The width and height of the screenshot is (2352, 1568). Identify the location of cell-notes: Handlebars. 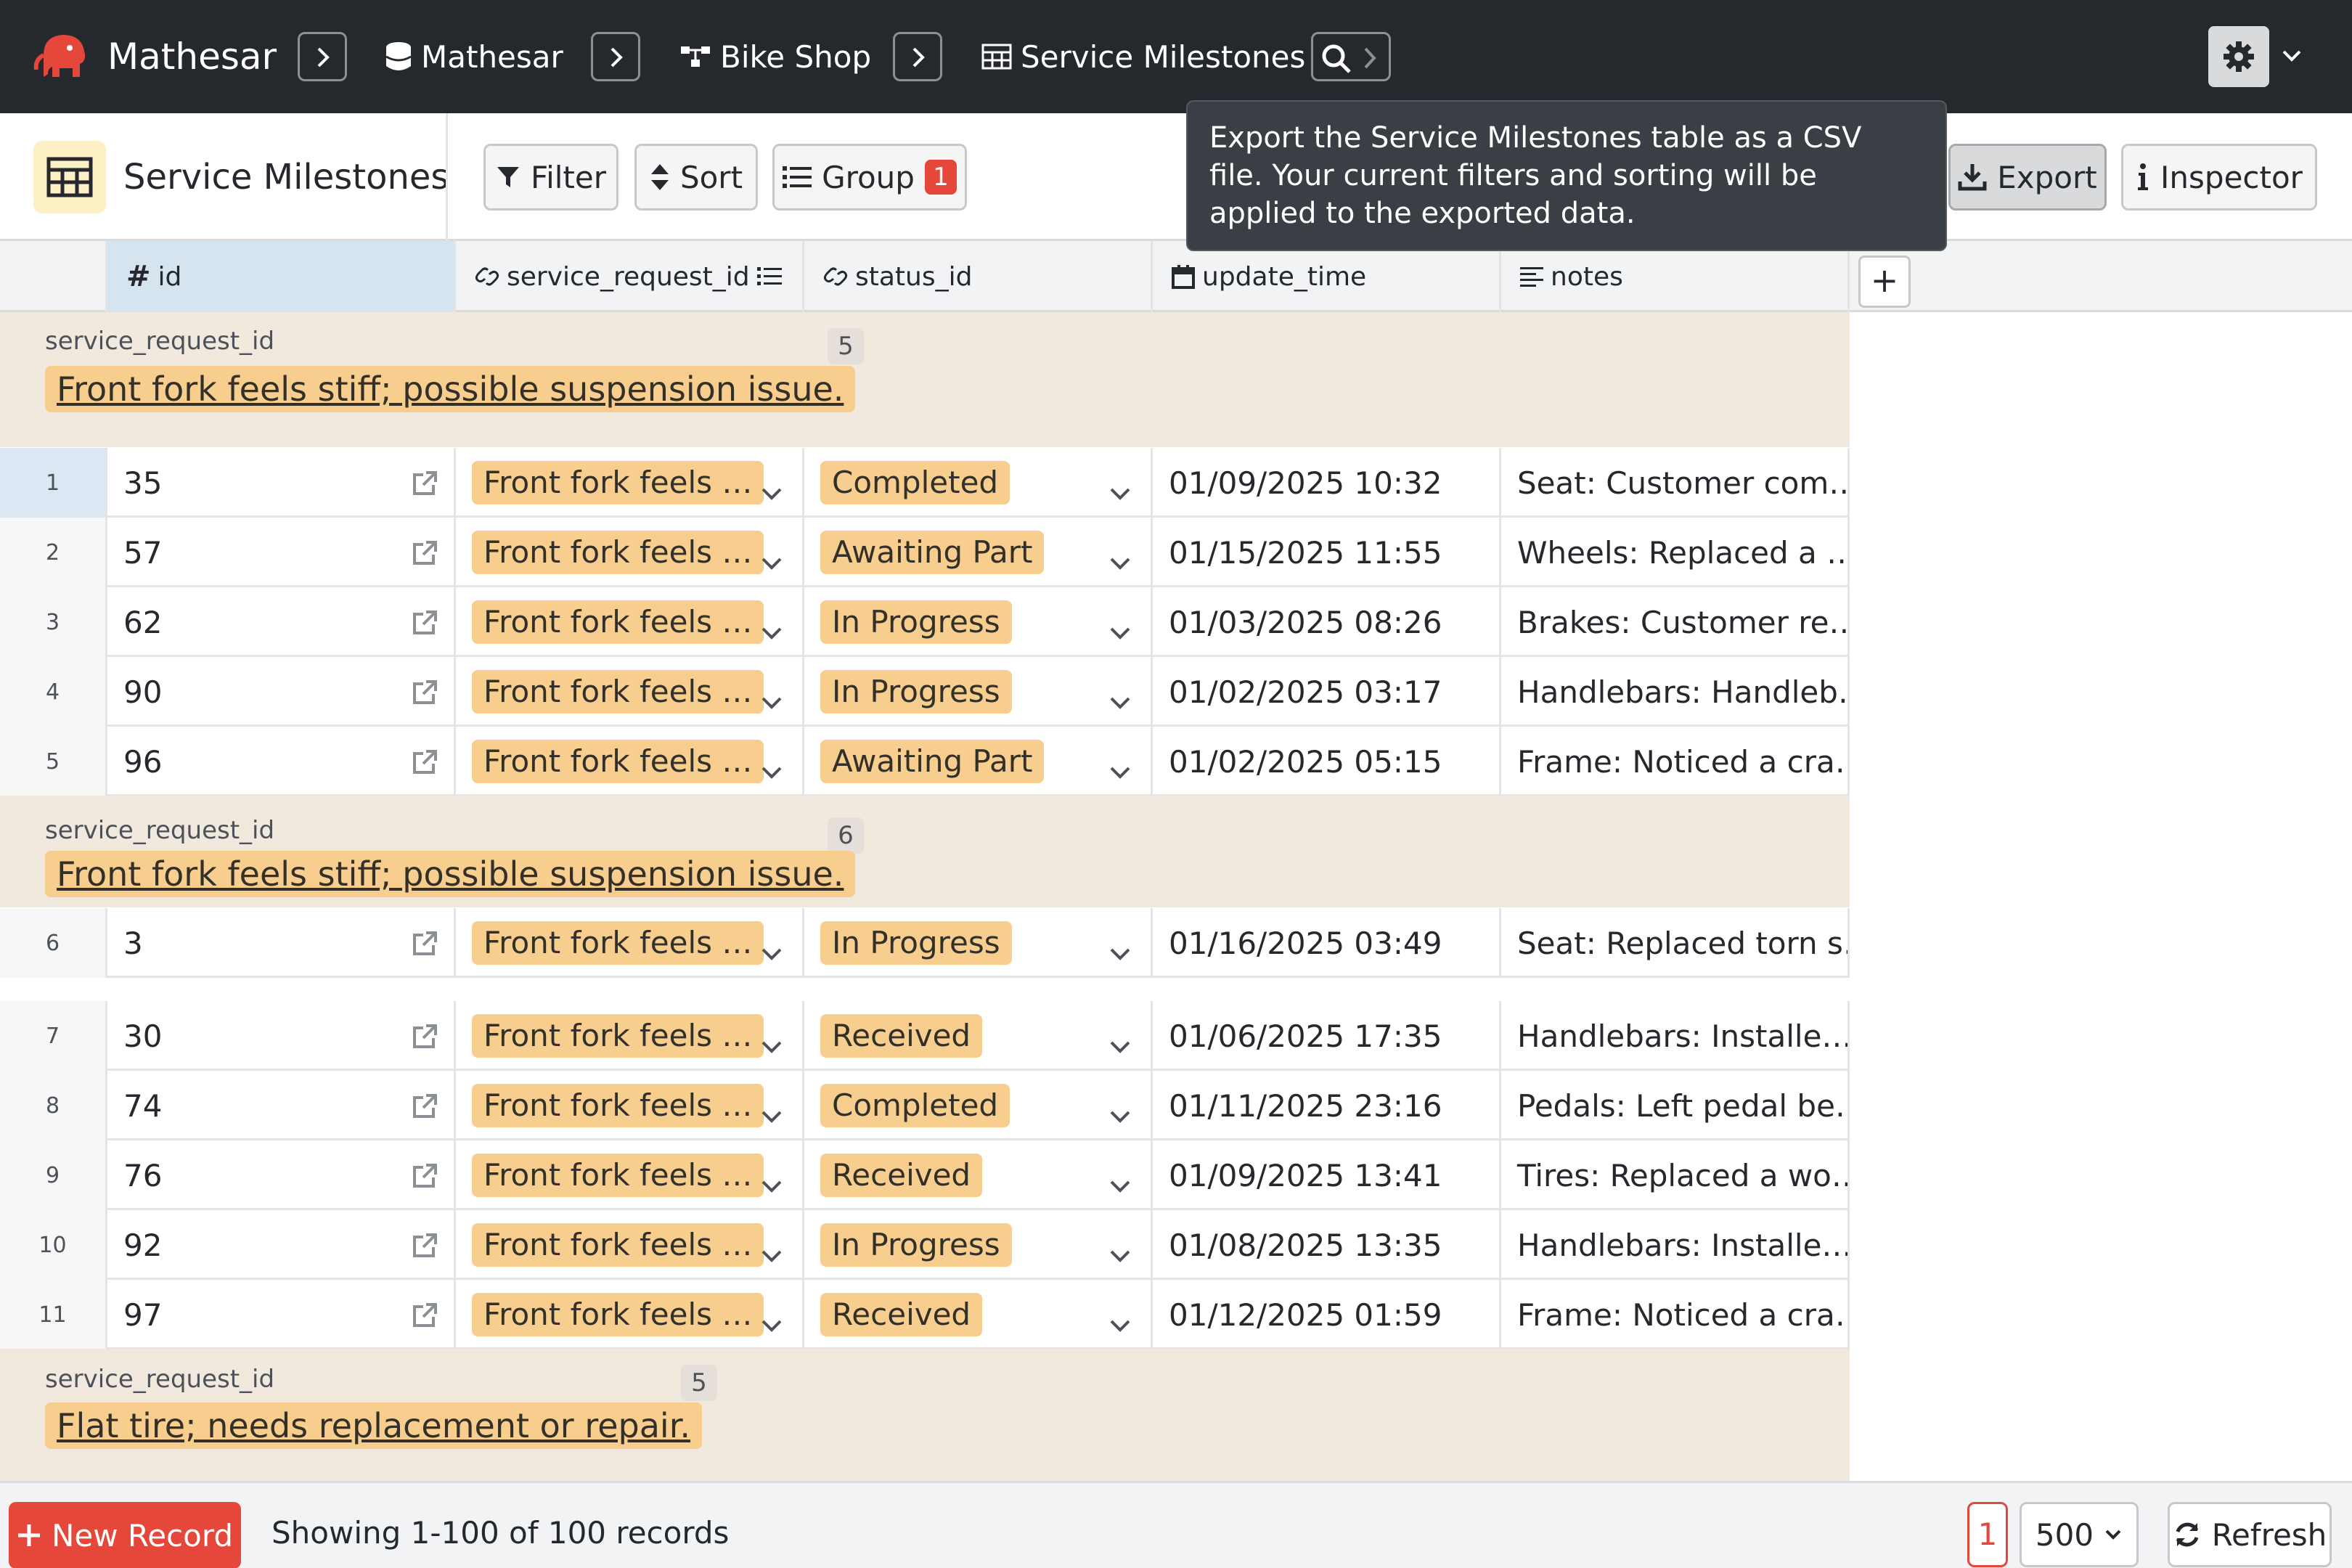
(1676, 692).